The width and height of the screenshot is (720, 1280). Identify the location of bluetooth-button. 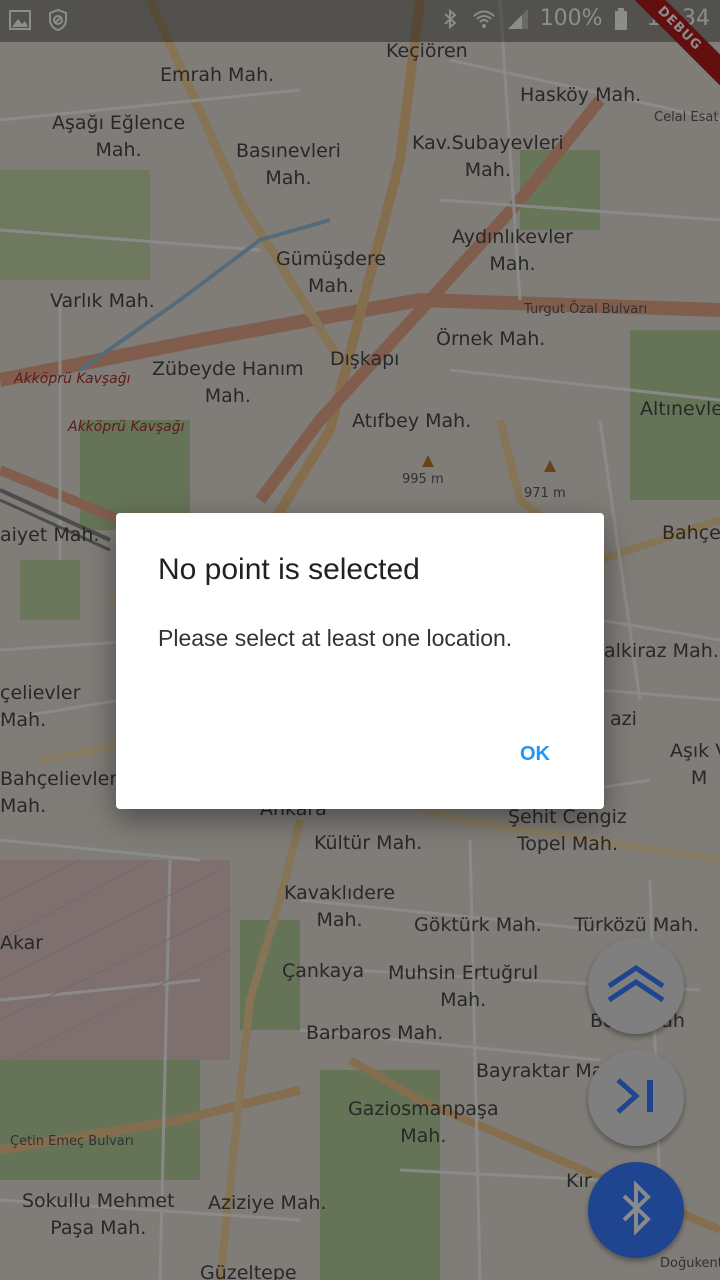
(636, 1210).